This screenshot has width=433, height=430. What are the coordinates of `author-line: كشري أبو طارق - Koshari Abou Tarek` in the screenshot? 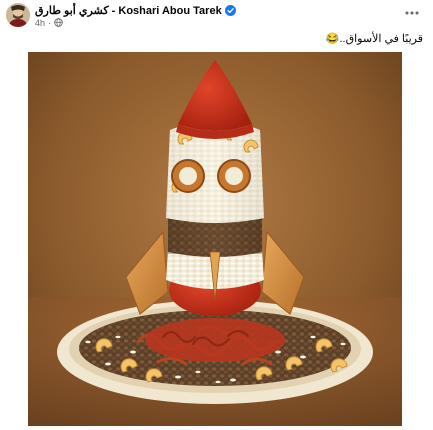 It's located at (135, 10).